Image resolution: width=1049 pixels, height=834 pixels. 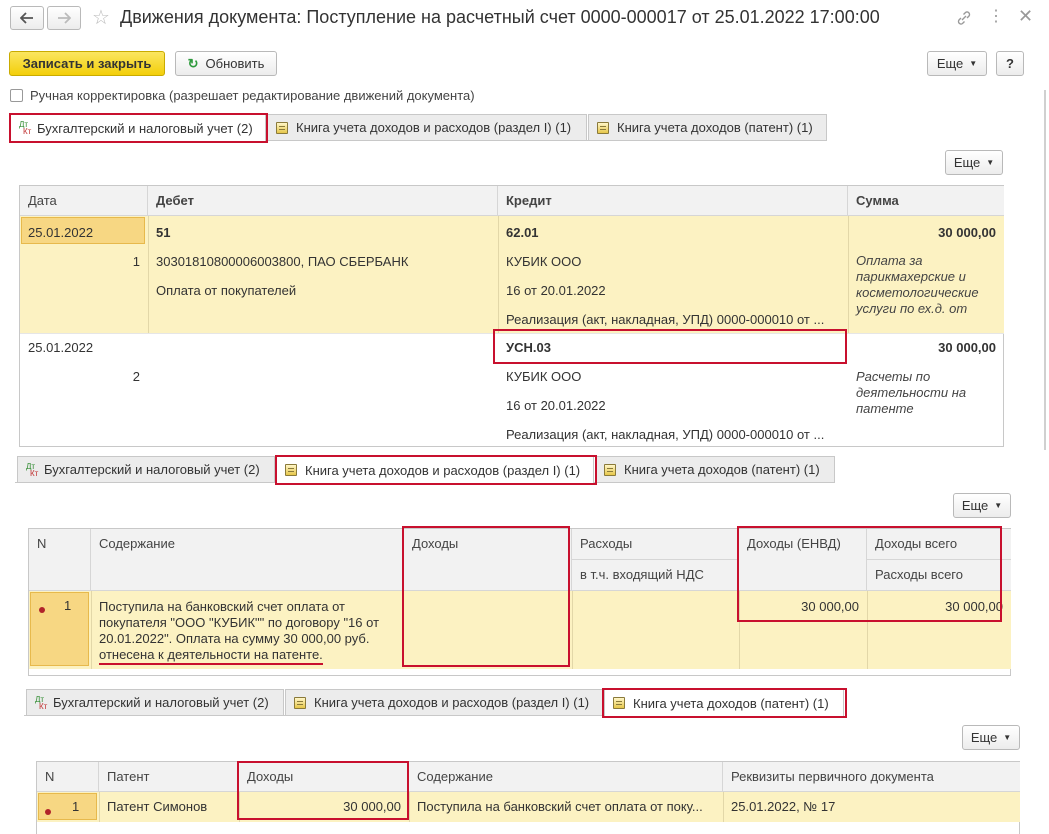 I want to click on tab-patent-book-3: Книга учета доходов (патент) (1), so click(x=724, y=702).